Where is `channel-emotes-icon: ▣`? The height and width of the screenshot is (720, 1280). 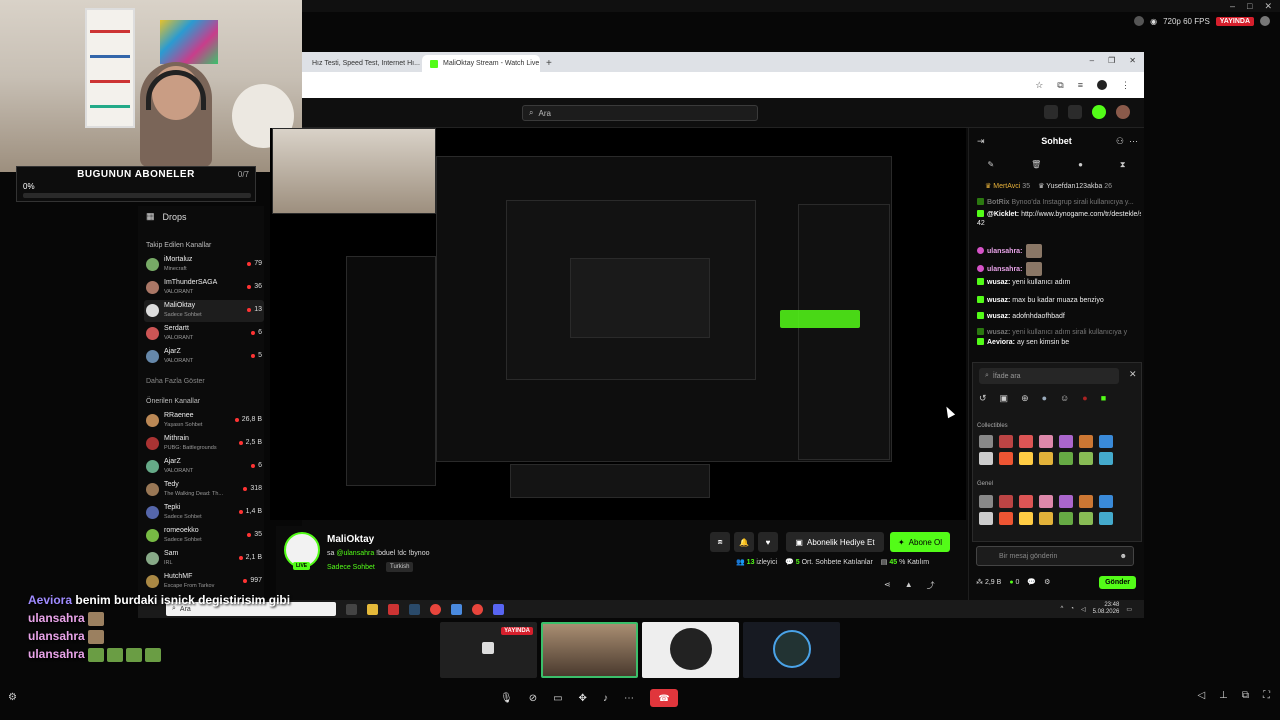 channel-emotes-icon: ▣ is located at coordinates (1004, 398).